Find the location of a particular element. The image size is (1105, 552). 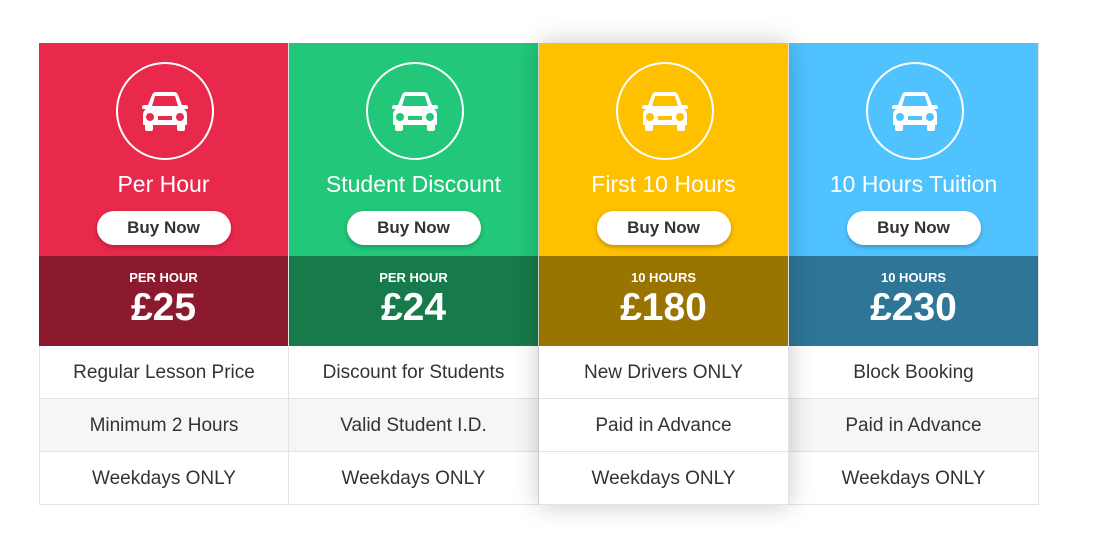

price-band: 10 HOURS £180 is located at coordinates (663, 301).